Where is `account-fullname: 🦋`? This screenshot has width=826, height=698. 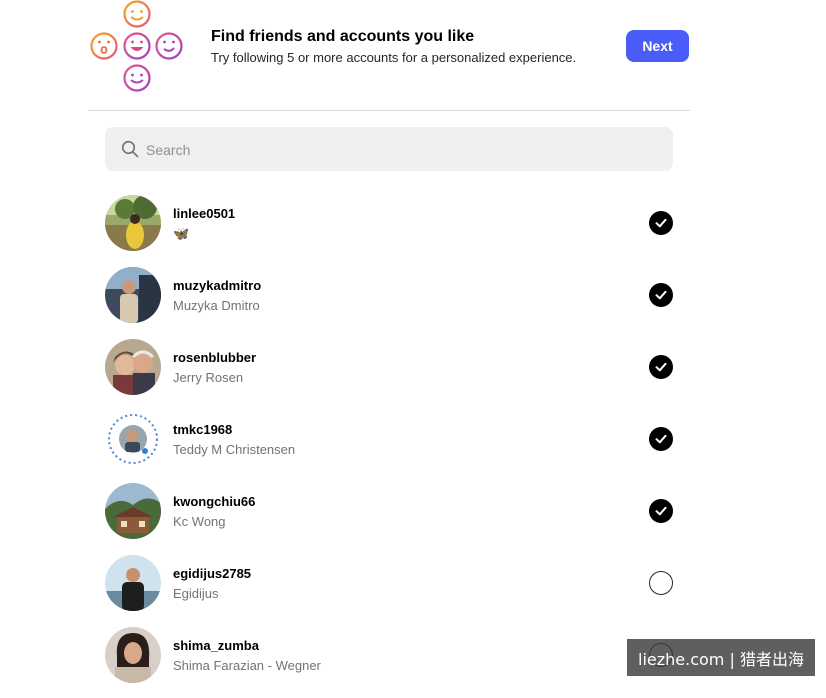
account-fullname: 🦋 is located at coordinates (181, 233).